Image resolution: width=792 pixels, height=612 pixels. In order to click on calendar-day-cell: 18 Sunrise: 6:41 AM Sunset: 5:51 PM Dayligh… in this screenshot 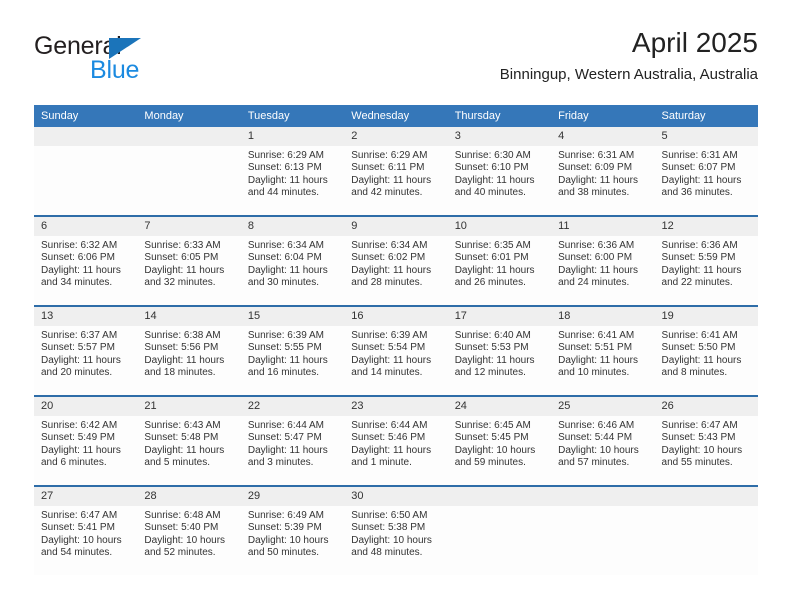, I will do `click(603, 350)`.